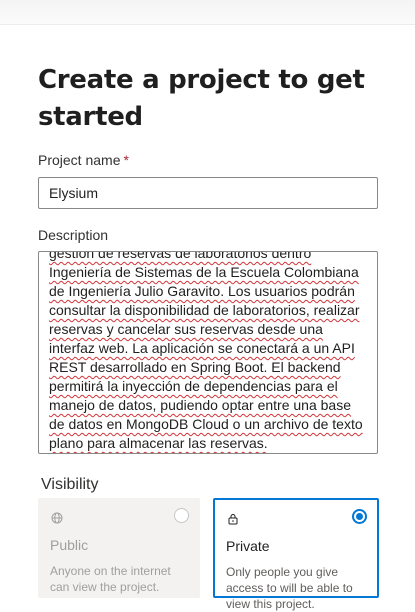  Describe the element at coordinates (359, 516) in the screenshot. I see `private-radio` at that location.